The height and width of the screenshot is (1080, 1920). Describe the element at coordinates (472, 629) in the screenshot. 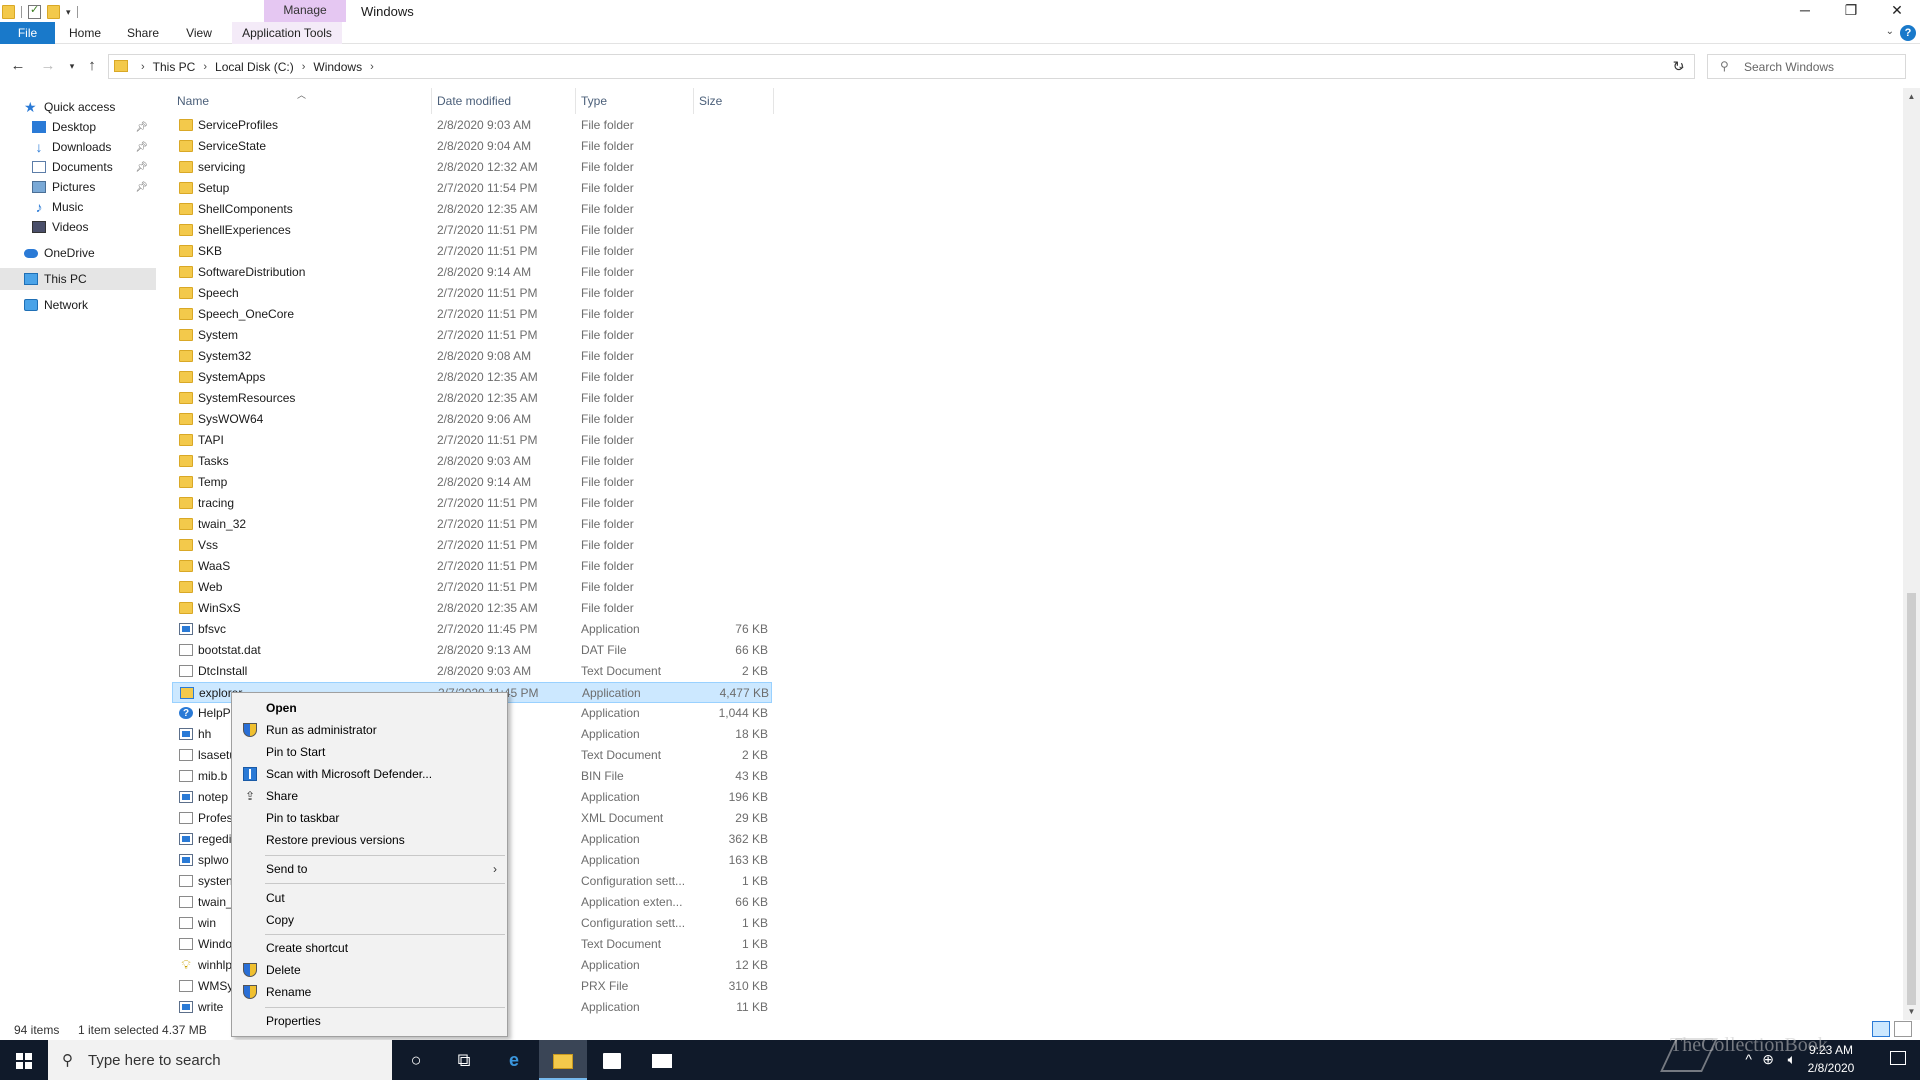

I see `table-row: bfsvc 2/7/2020 11:45 PM Application 76 KB` at that location.